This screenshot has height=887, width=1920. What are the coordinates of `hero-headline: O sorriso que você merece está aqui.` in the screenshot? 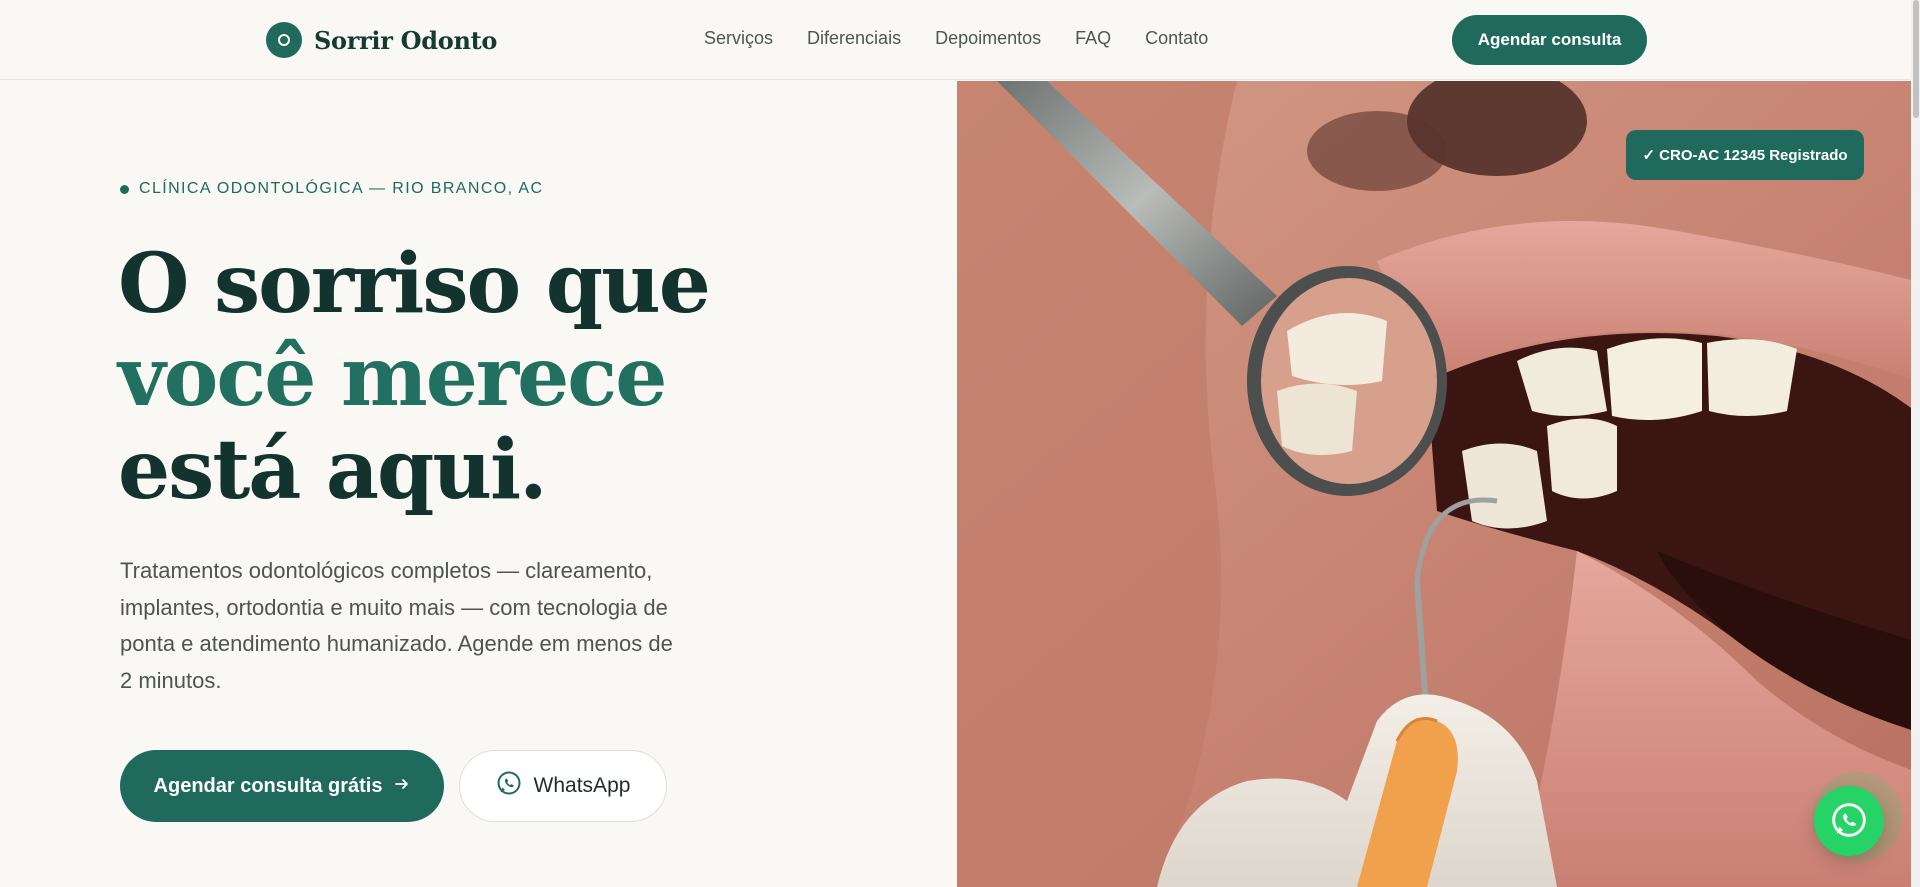 It's located at (414, 377).